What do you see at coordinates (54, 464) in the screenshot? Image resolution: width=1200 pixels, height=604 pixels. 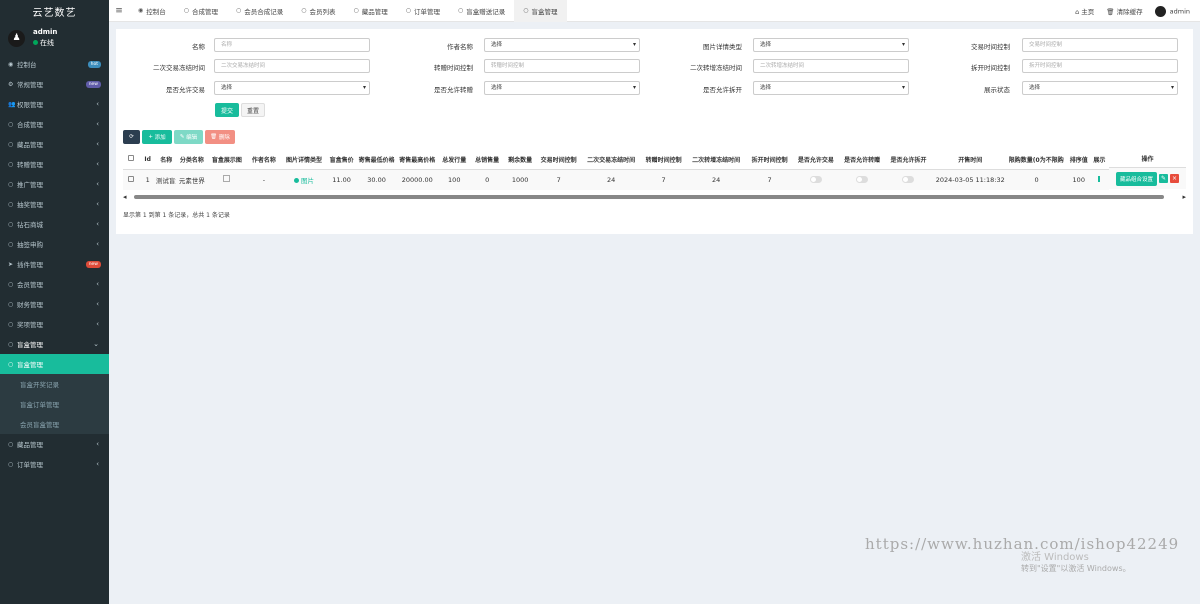 I see `sidebar-item: ○ 订单管理 ‹` at bounding box center [54, 464].